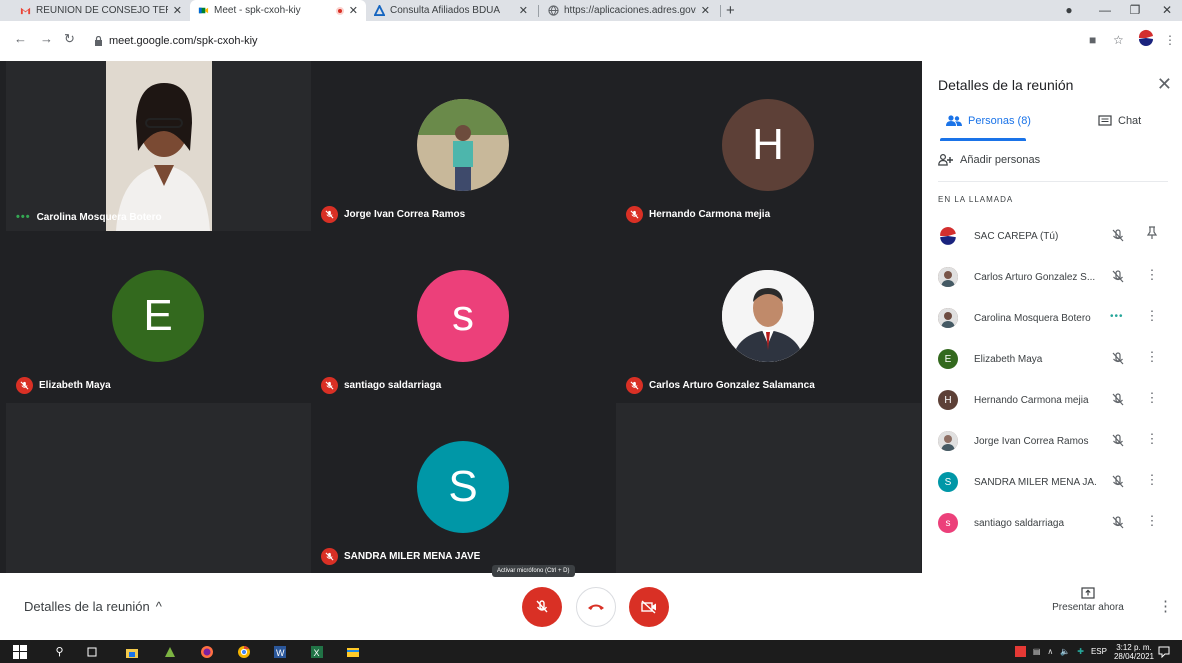  I want to click on windows-taskbar: ⚲ W X ▤ ∧ 🔈 ✚ ESP 3:12 p. m. 28/04/2021, so click(591, 651).